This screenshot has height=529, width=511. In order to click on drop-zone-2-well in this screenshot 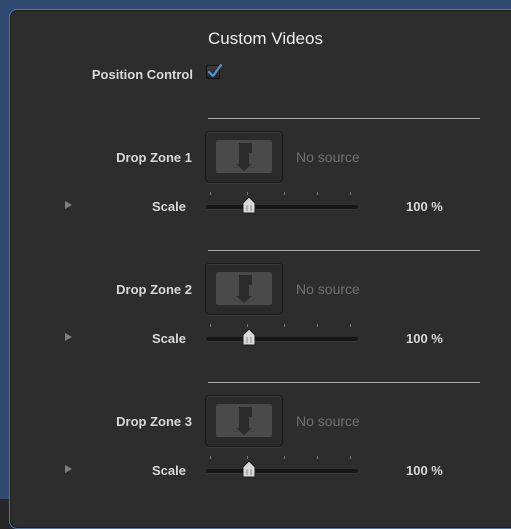, I will do `click(244, 289)`.